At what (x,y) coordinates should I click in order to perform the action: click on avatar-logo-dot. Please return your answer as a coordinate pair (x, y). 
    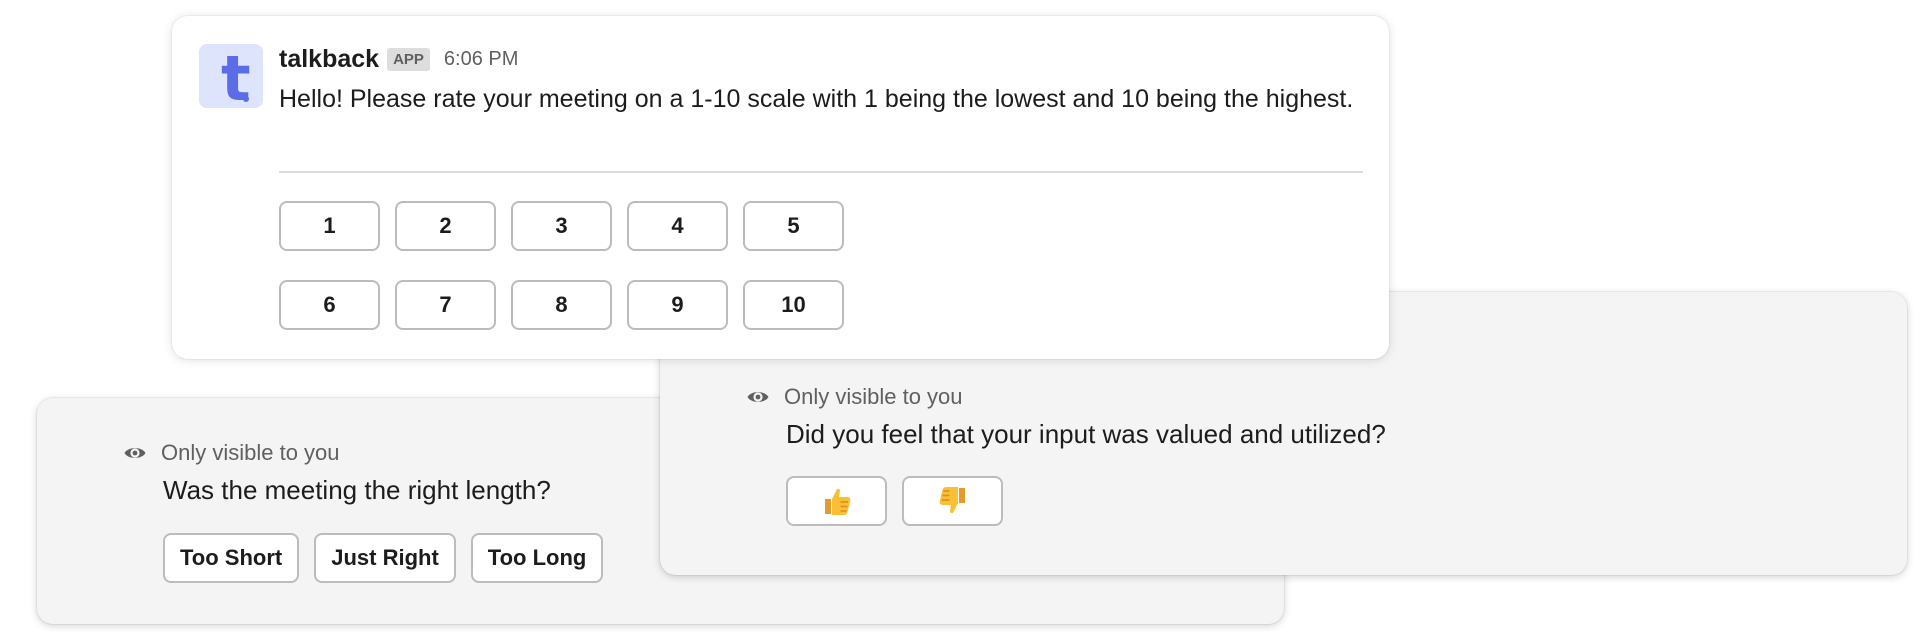
    Looking at the image, I should click on (246, 99).